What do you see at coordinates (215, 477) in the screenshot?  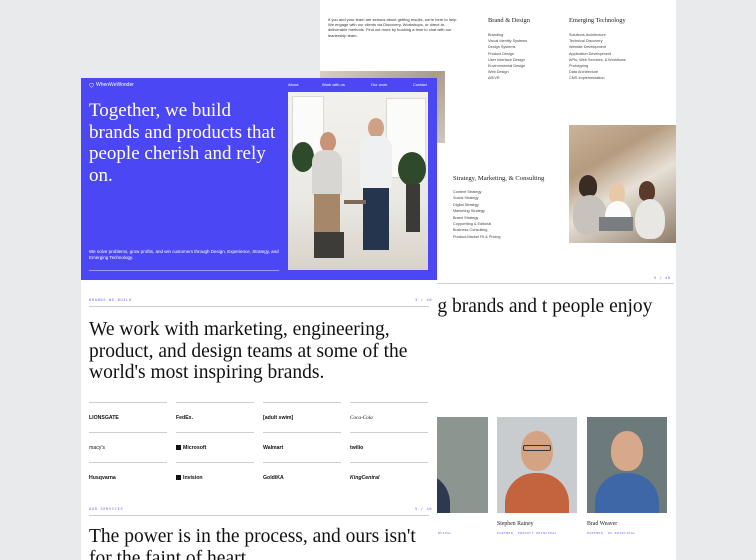 I see `brand-logo-invision: Invision` at bounding box center [215, 477].